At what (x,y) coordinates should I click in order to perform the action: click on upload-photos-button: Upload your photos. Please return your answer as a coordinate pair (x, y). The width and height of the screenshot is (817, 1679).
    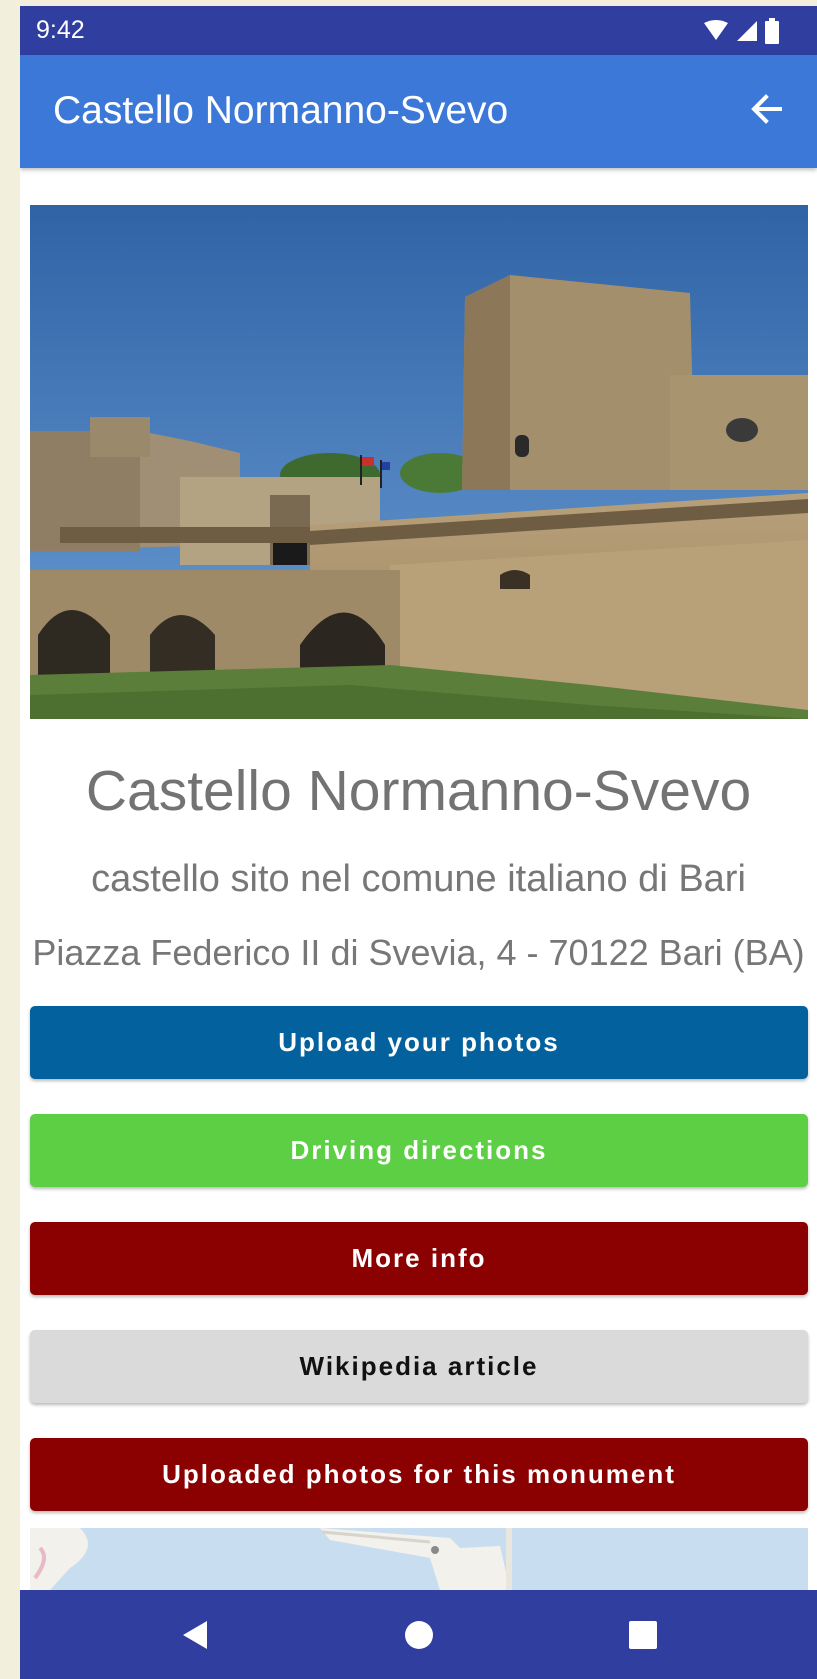
    Looking at the image, I should click on (419, 1042).